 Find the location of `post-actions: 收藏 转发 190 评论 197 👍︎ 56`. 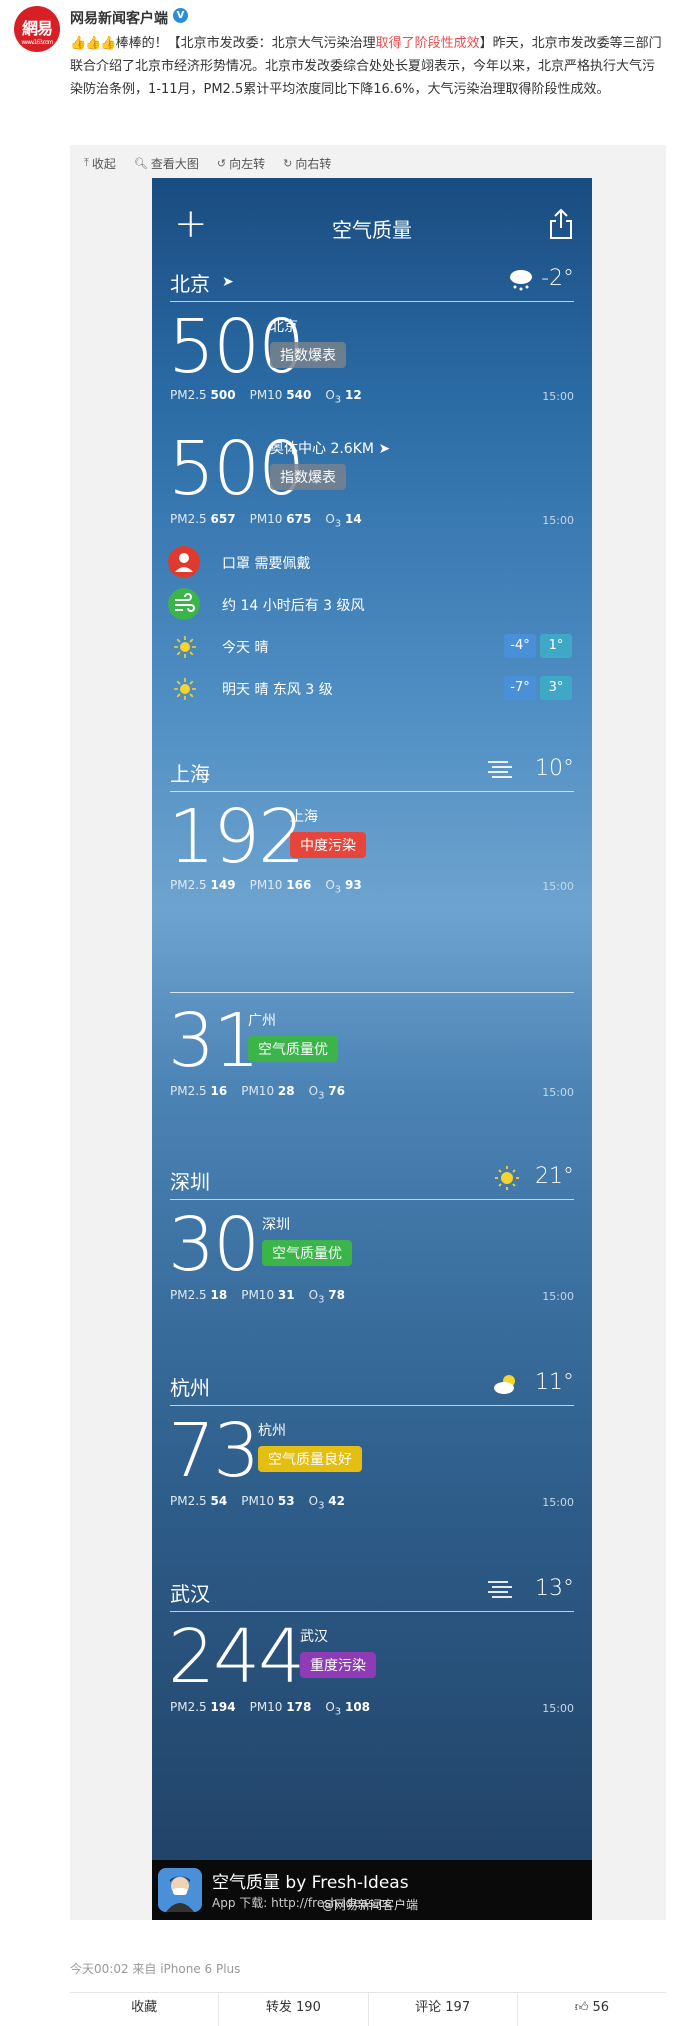

post-actions: 收藏 转发 190 评论 197 👍︎ 56 is located at coordinates (368, 2009).